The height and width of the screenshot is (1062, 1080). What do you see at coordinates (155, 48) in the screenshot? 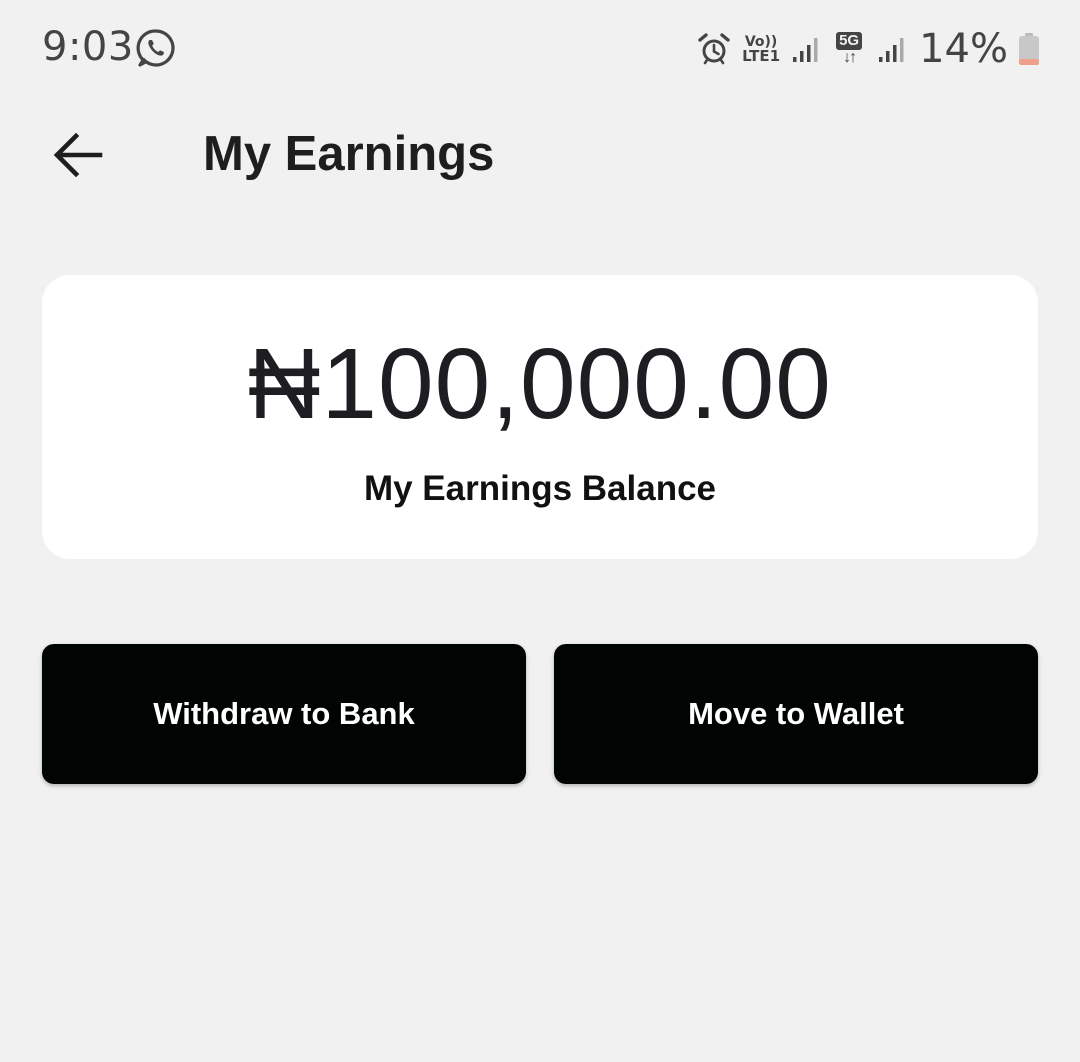
I see `whatsapp-icon` at bounding box center [155, 48].